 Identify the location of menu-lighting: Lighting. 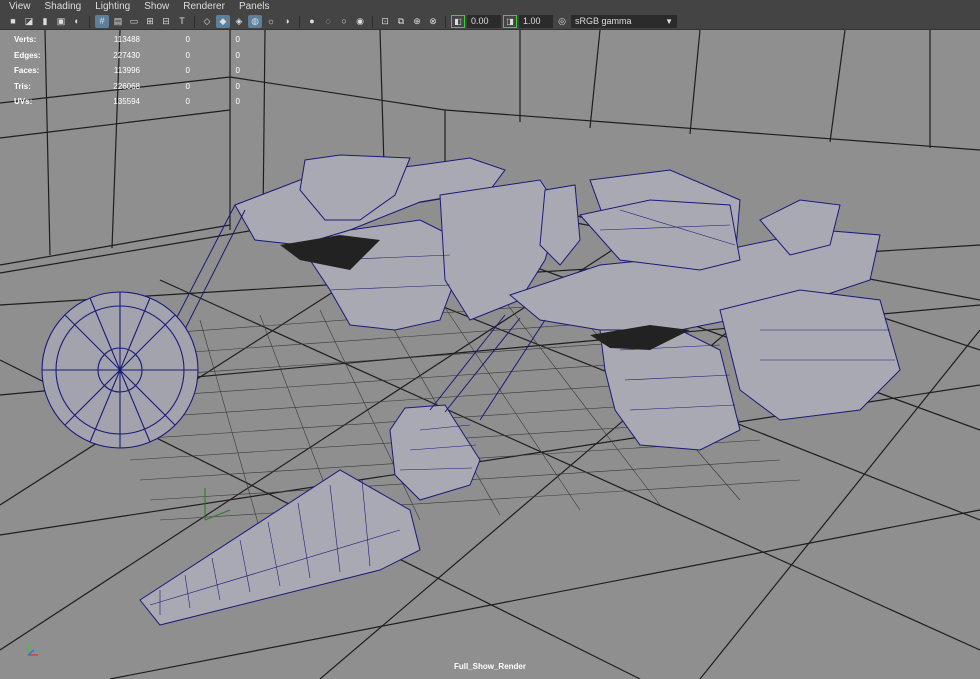
(110, 7).